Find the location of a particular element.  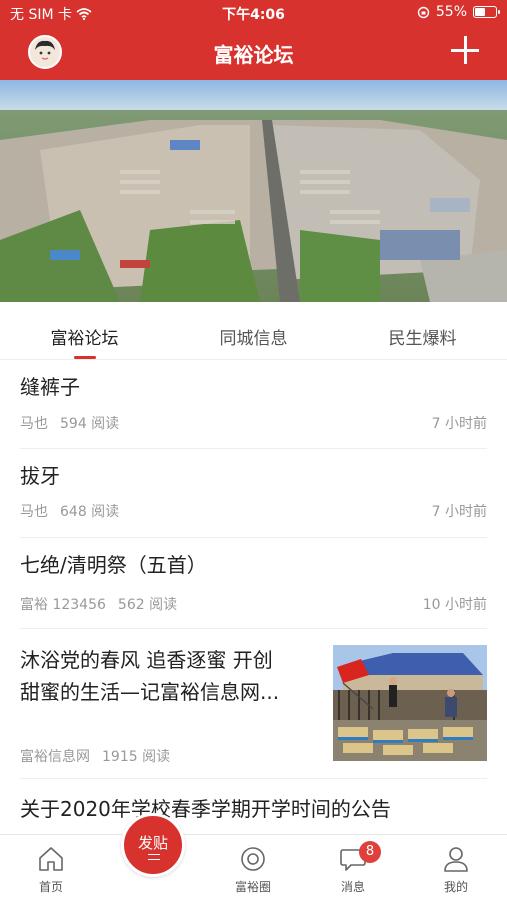

tab-local-info: 同城信息 is located at coordinates (253, 334).